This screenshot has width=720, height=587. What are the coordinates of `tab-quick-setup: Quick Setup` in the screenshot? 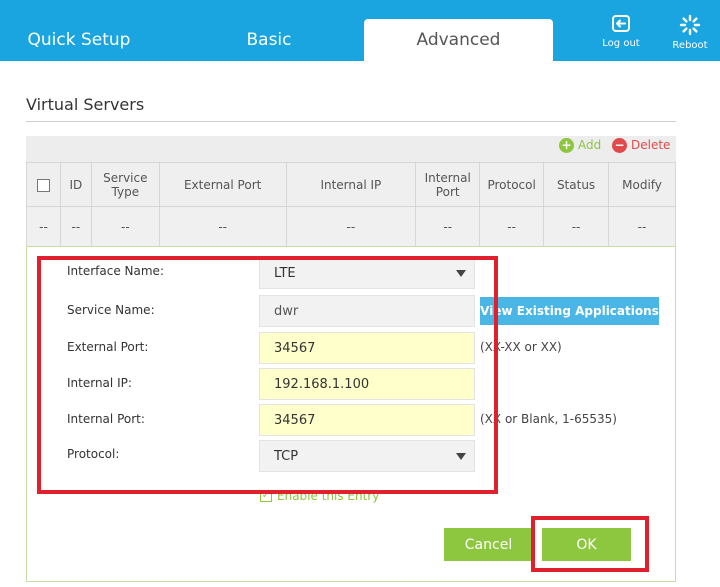 It's located at (79, 40).